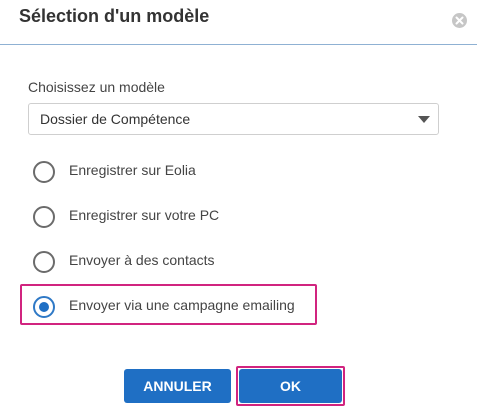 The width and height of the screenshot is (477, 417). Describe the element at coordinates (142, 260) in the screenshot. I see `radio-label: Envoyer à des contacts` at that location.